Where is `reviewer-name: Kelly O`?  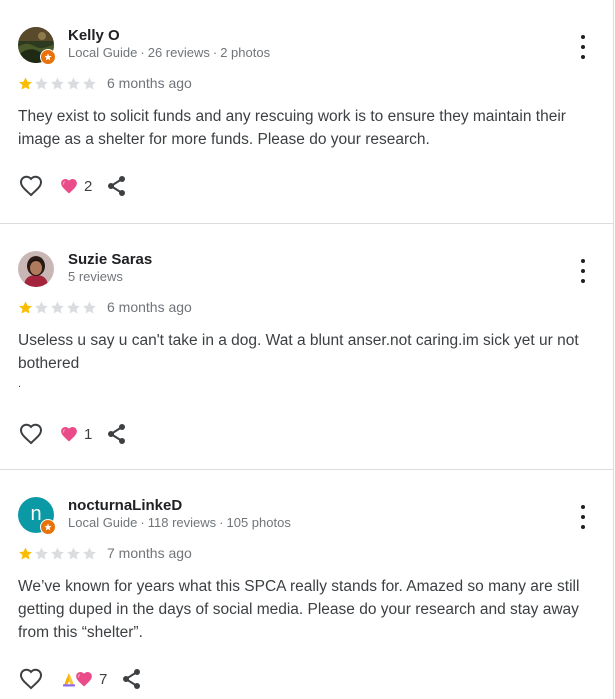 reviewer-name: Kelly O is located at coordinates (94, 35).